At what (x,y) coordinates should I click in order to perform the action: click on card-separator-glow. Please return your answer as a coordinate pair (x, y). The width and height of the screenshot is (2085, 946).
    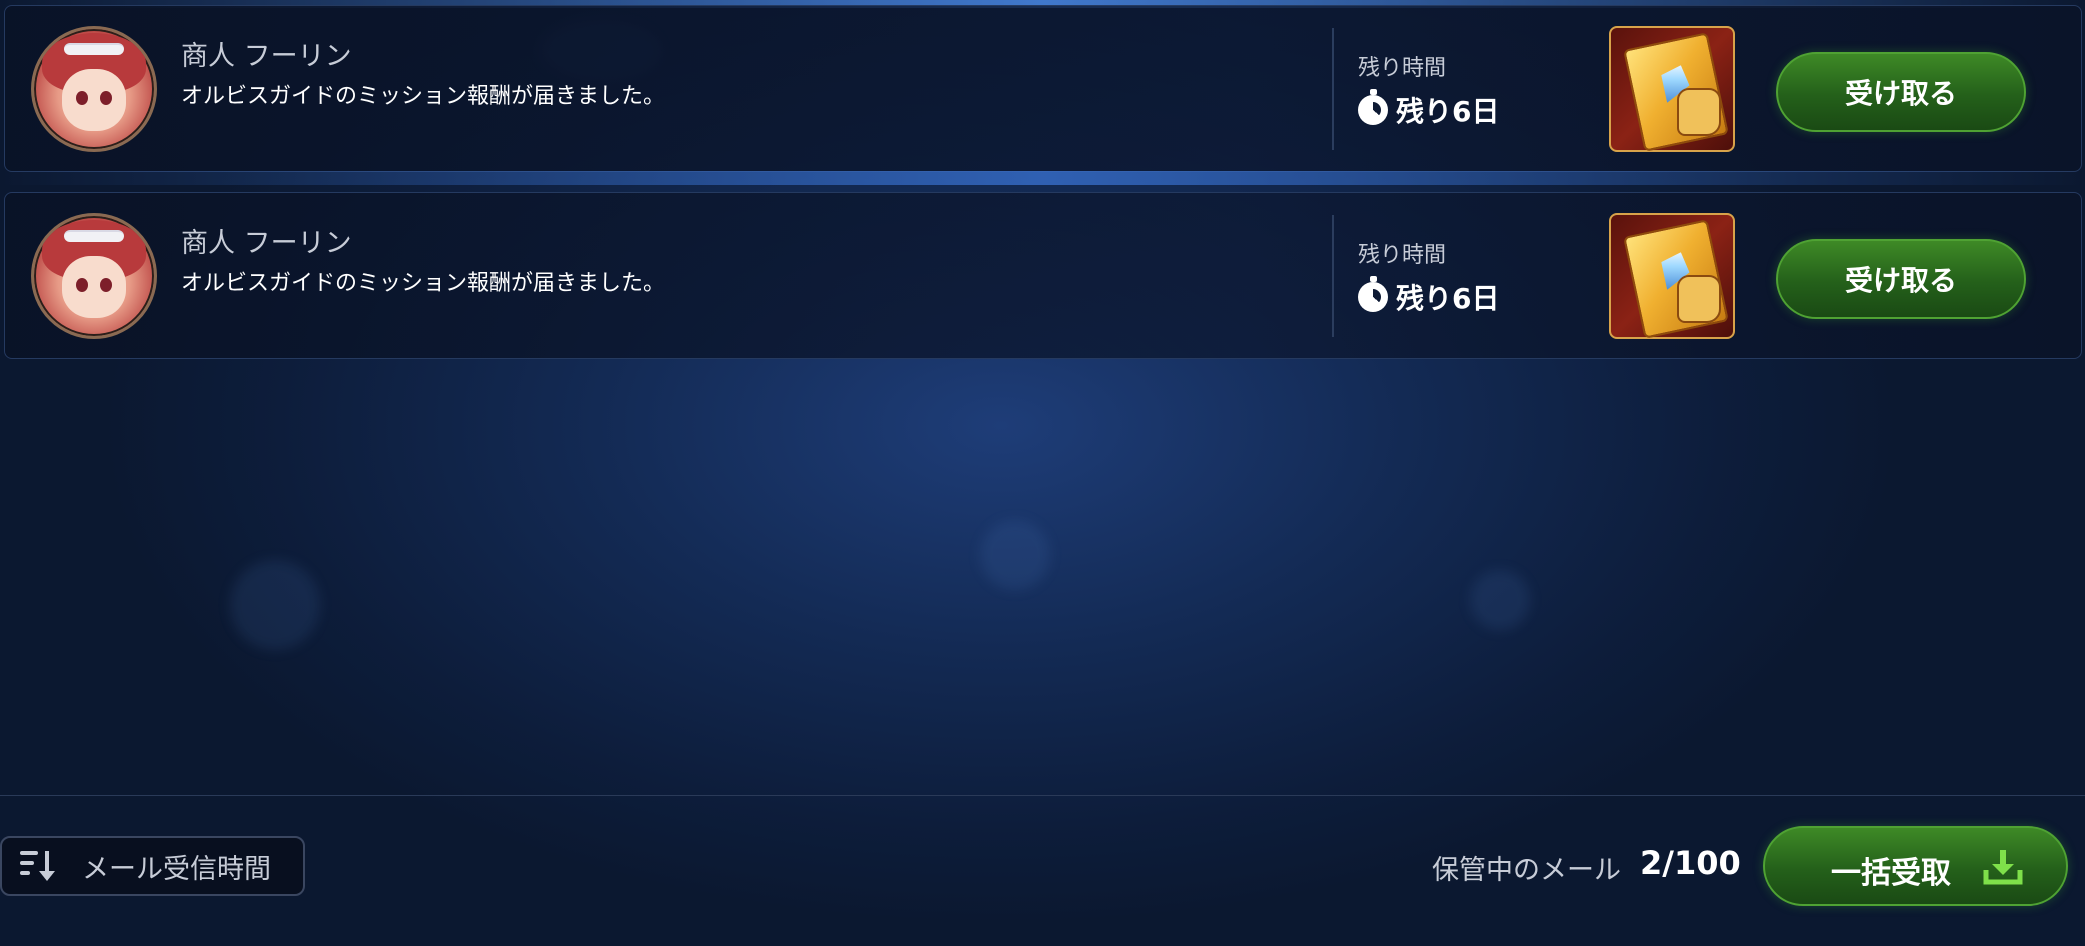
    Looking at the image, I should click on (1042, 178).